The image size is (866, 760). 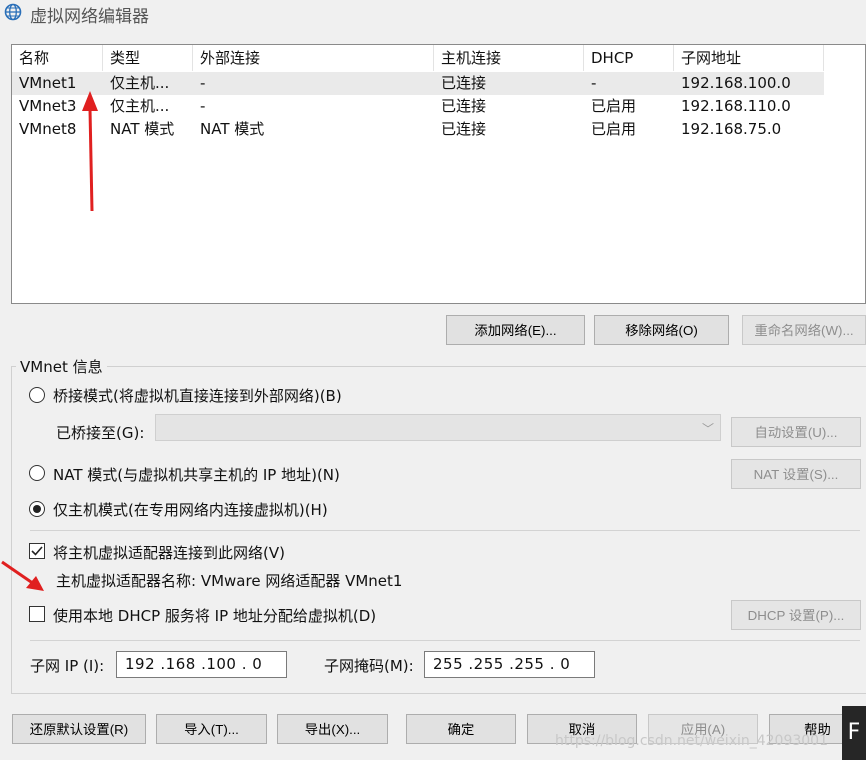 What do you see at coordinates (37, 614) in the screenshot?
I see `dhcp-checkbox` at bounding box center [37, 614].